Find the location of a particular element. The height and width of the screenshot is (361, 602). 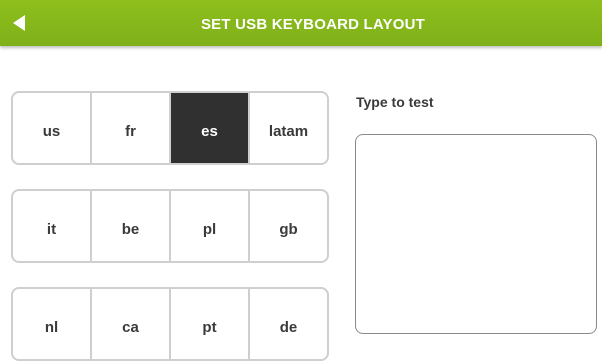

layout-button-latam: latam is located at coordinates (288, 128).